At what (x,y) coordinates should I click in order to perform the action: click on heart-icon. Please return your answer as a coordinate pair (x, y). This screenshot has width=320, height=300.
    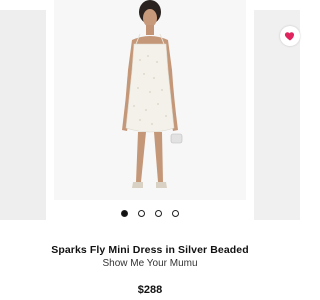
    Looking at the image, I should click on (289, 36).